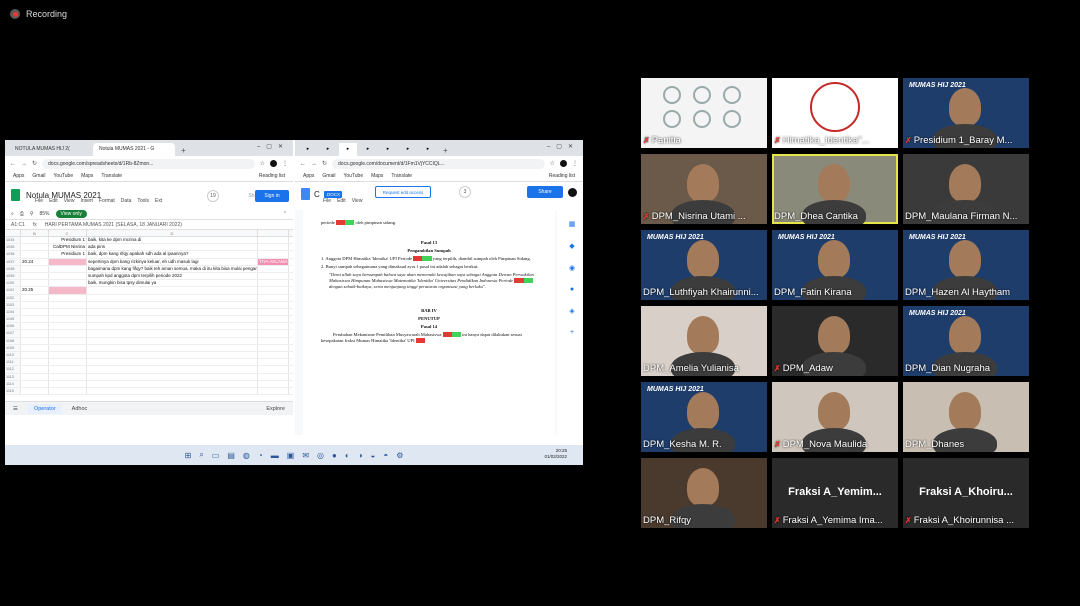 Image resolution: width=1080 pixels, height=606 pixels. I want to click on table-row: 1105, so click(149, 320).